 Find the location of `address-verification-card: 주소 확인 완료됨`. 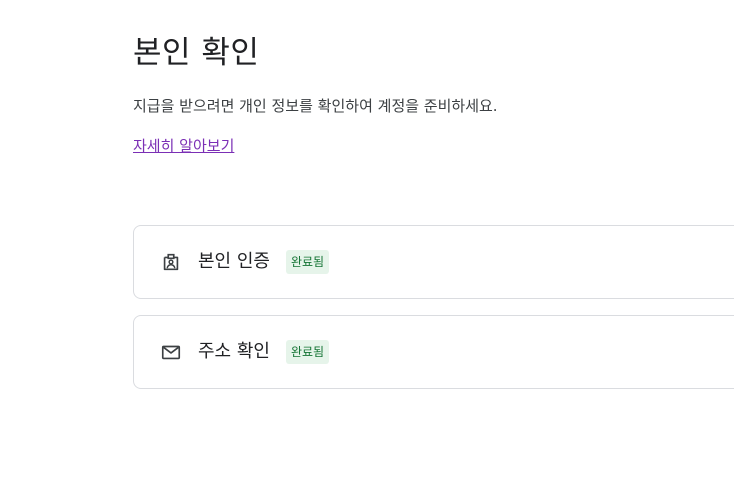

address-verification-card: 주소 확인 완료됨 is located at coordinates (433, 352).